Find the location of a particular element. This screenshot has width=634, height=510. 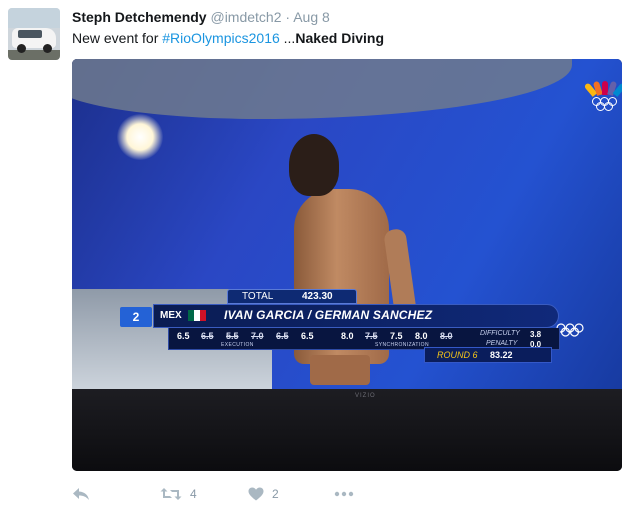

retweet-count: 4 is located at coordinates (193, 494).